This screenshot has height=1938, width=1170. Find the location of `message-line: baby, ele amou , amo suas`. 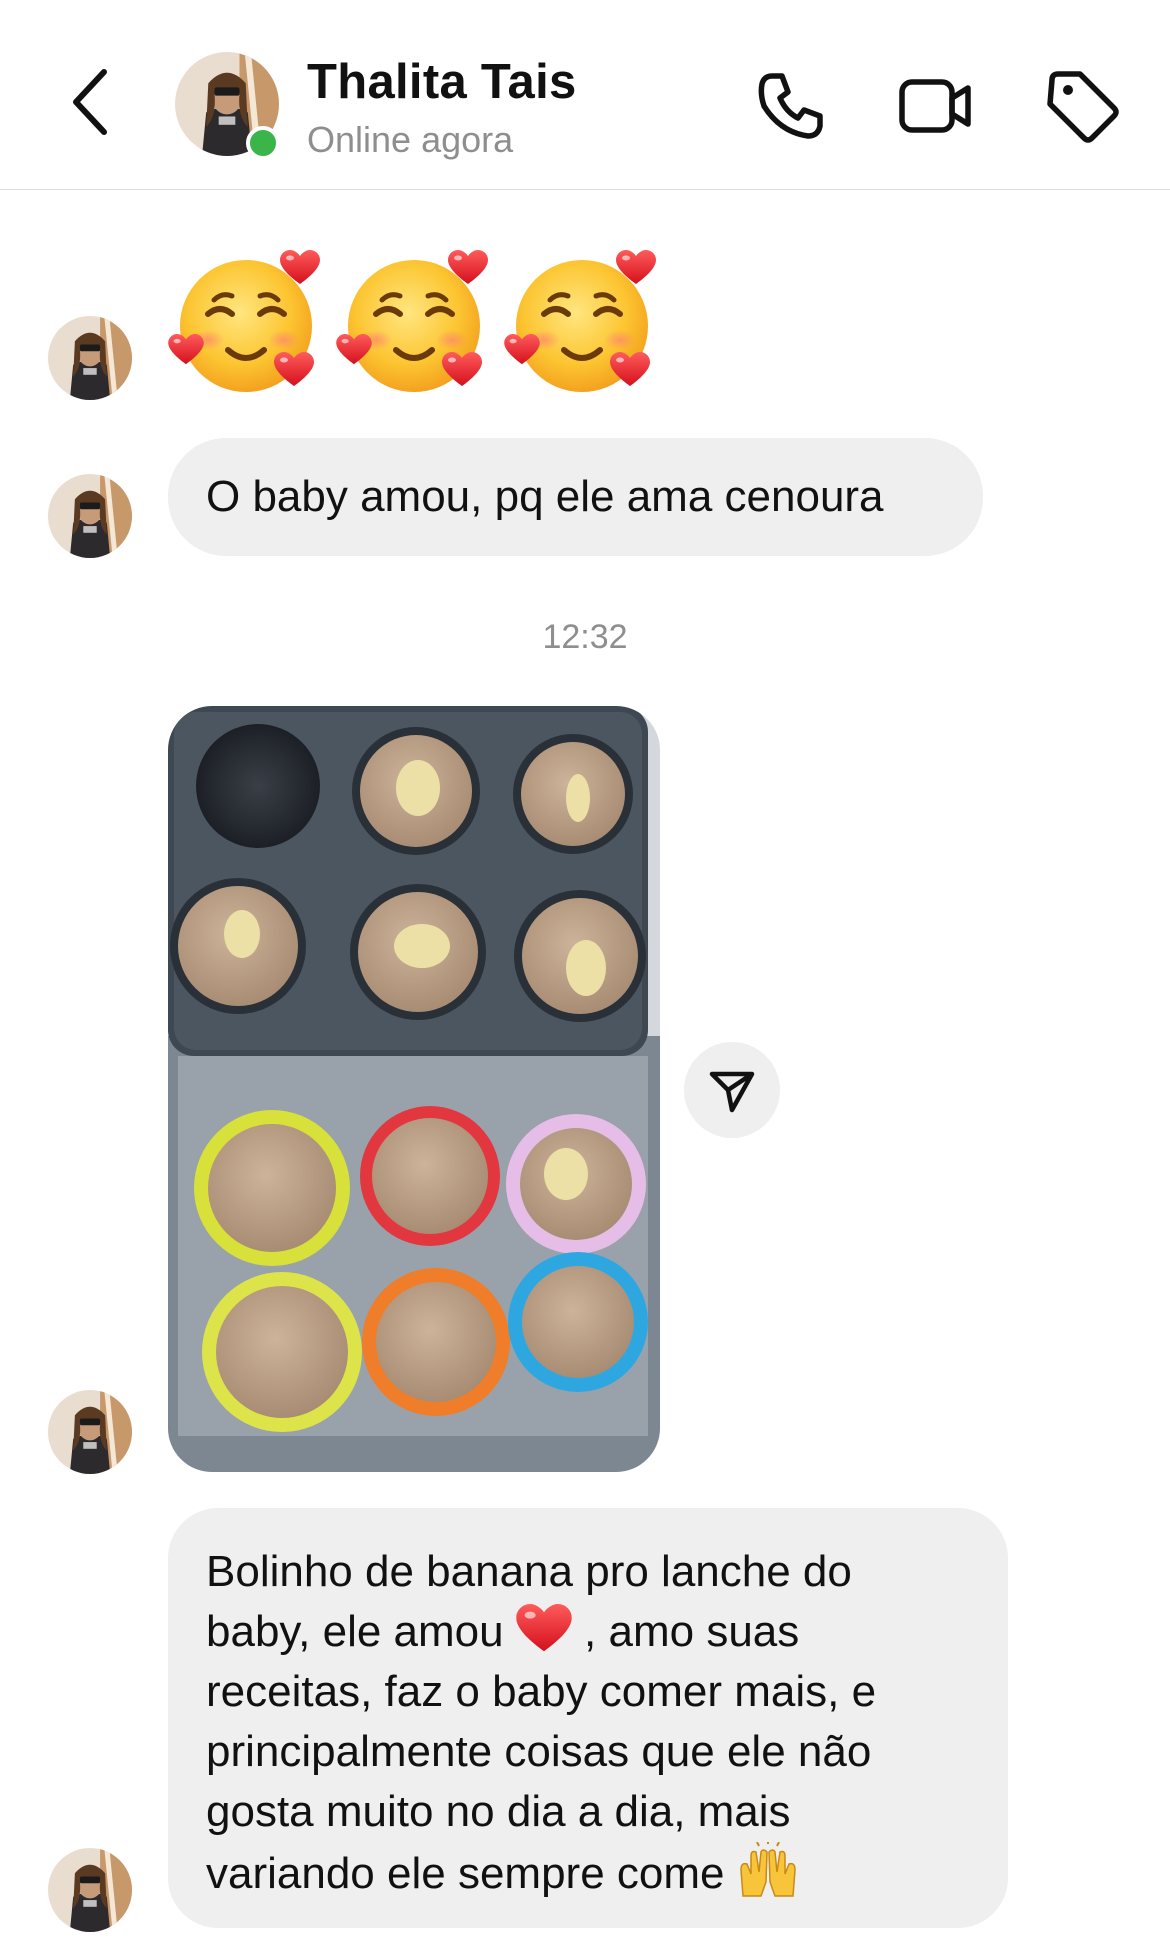

message-line: baby, ele amou , amo suas is located at coordinates (588, 1632).